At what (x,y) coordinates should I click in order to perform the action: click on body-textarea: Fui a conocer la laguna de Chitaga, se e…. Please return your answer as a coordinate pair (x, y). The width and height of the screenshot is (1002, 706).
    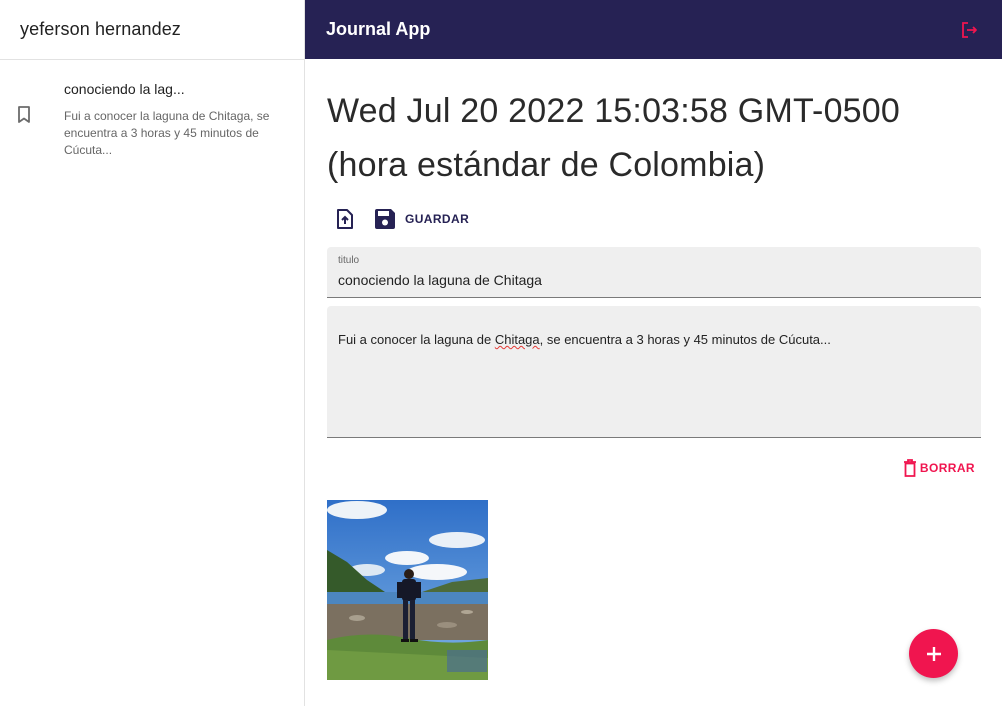
    Looking at the image, I should click on (654, 372).